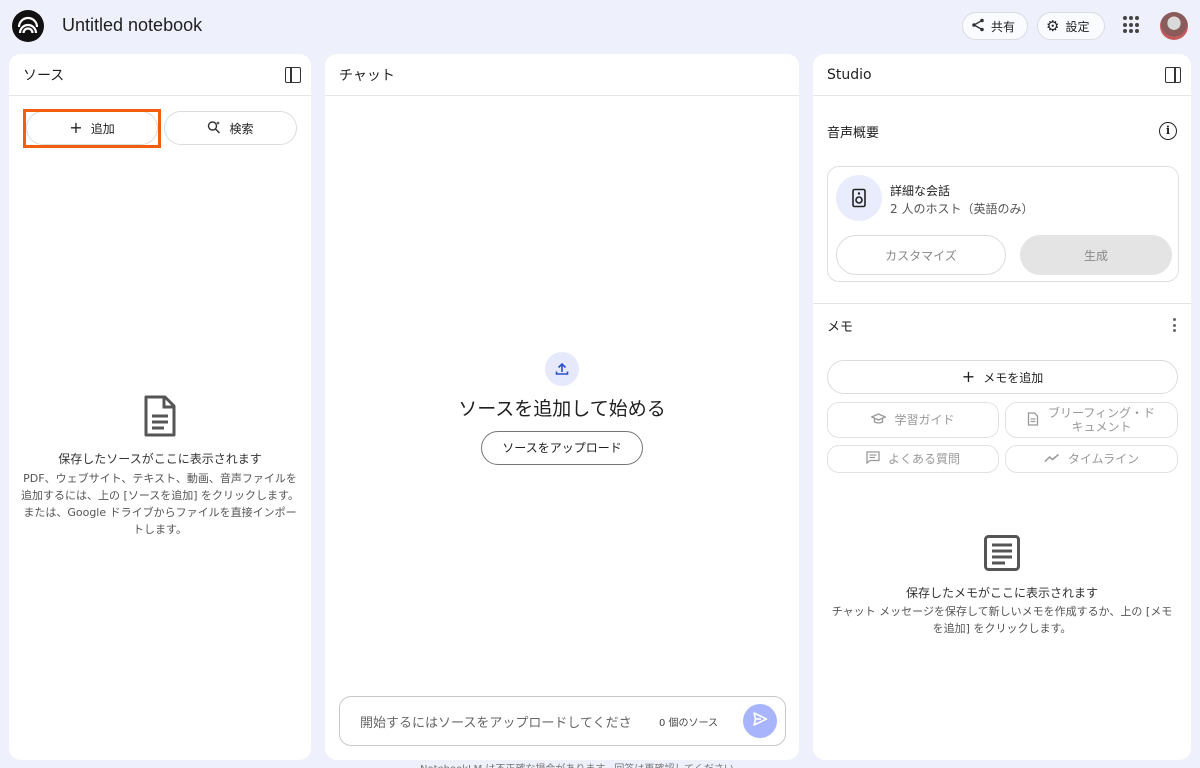 The height and width of the screenshot is (768, 1200). I want to click on sources-title: ソース, so click(44, 75).